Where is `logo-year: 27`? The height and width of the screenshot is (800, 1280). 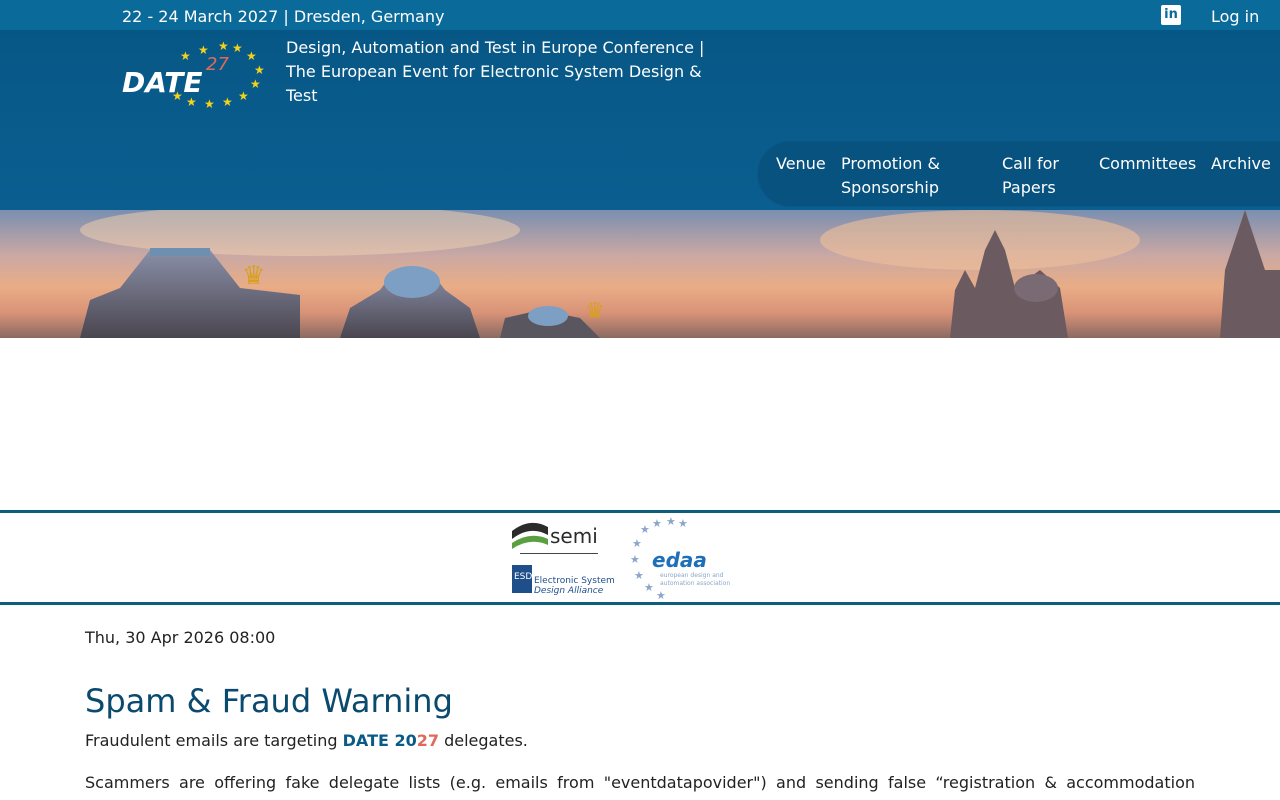 logo-year: 27 is located at coordinates (217, 64).